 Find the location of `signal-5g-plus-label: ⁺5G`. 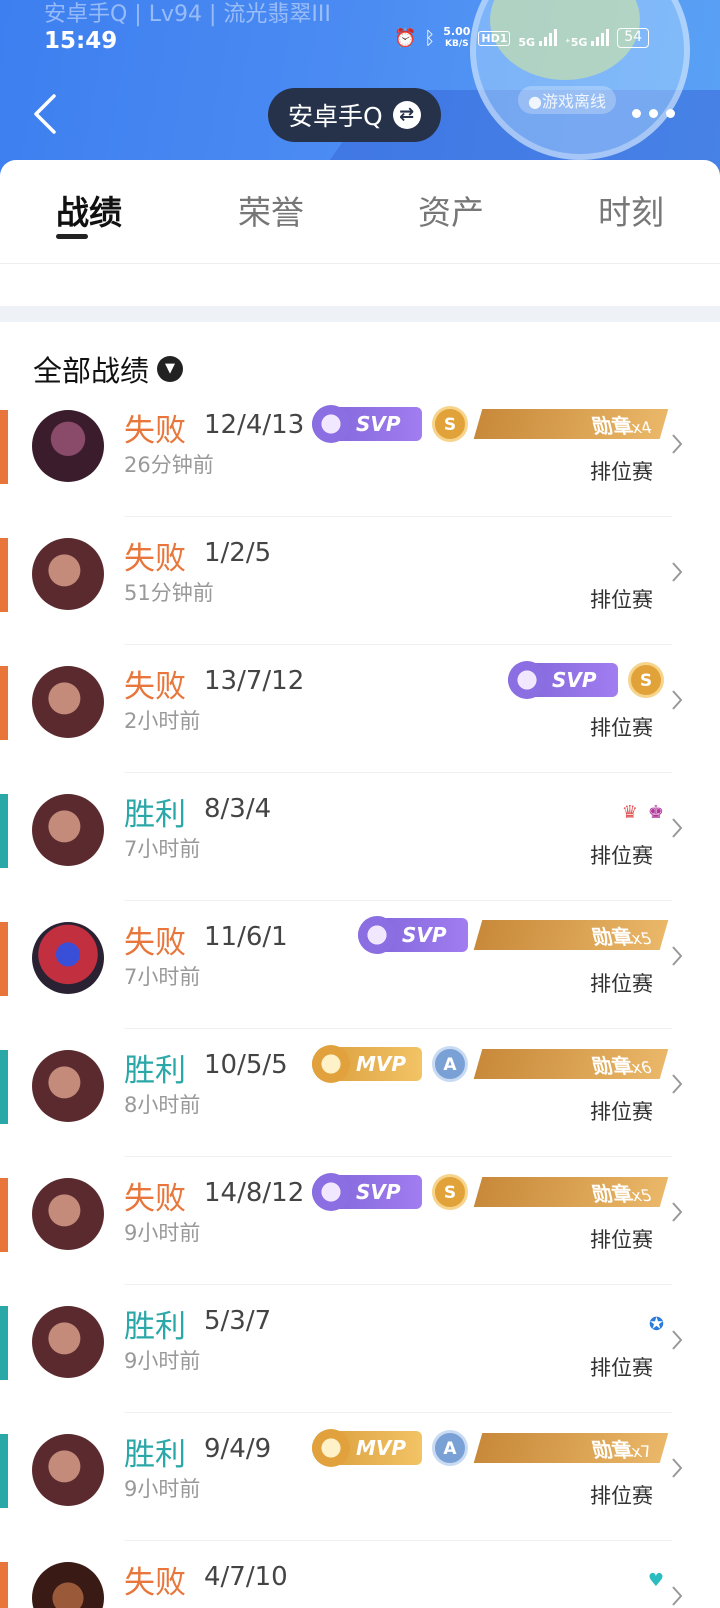

signal-5g-plus-label: ⁺5G is located at coordinates (576, 42).